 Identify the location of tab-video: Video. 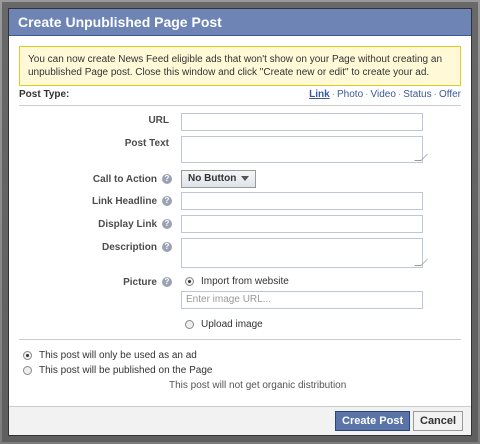
(383, 94).